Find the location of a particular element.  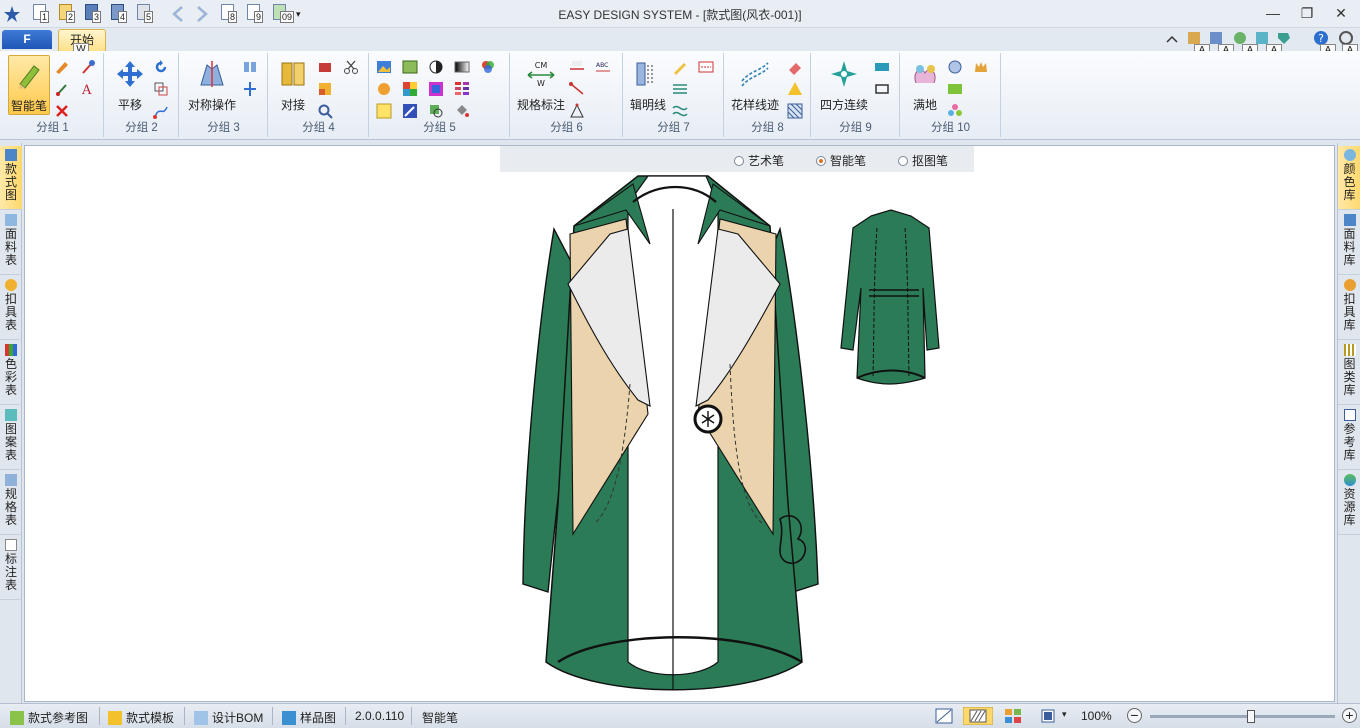

eraser-icon is located at coordinates (795, 67).